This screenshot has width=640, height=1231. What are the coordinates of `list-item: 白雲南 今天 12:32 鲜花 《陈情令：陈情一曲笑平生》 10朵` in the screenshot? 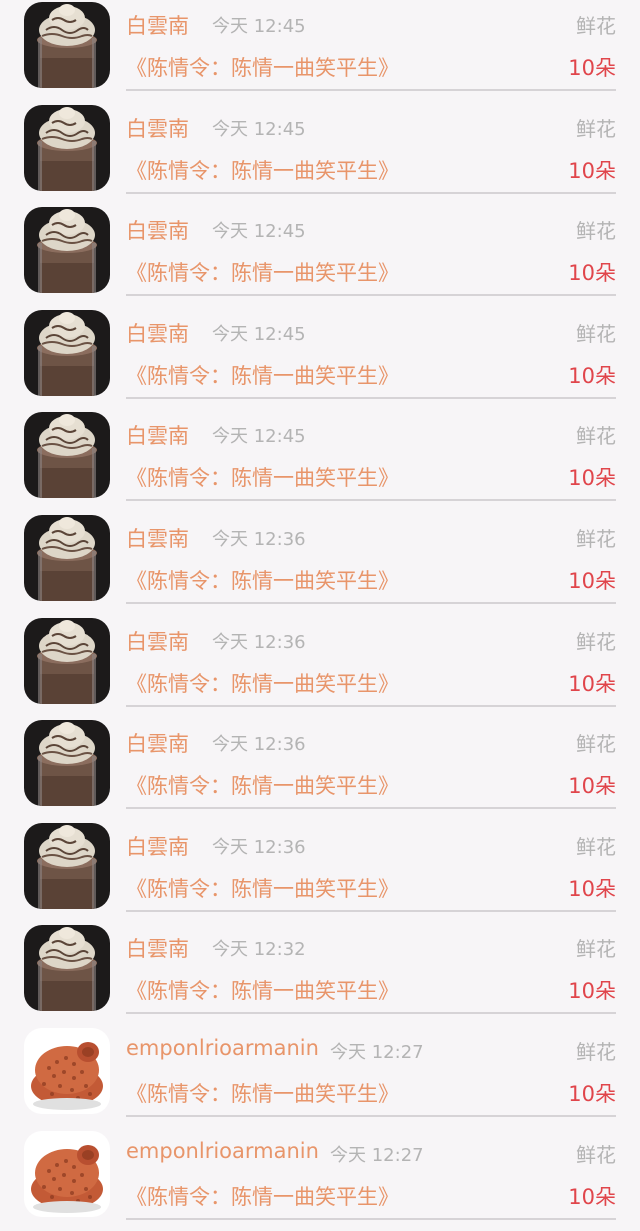 It's located at (320, 974).